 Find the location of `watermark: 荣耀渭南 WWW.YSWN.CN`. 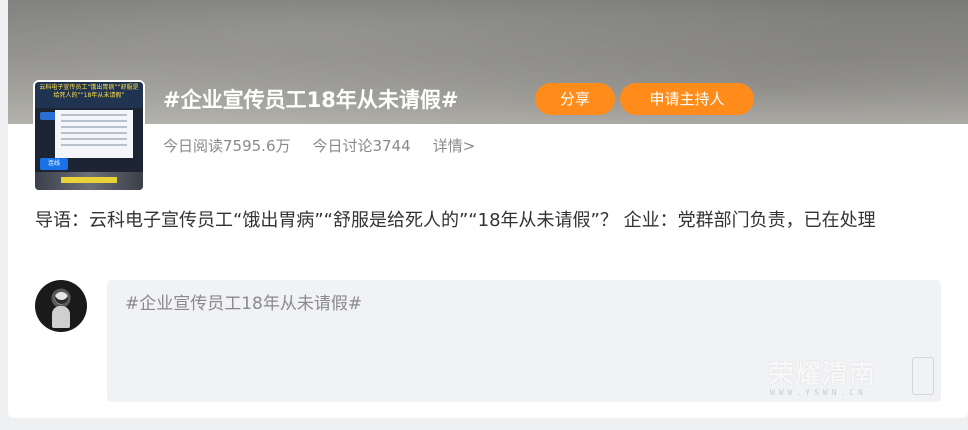

watermark: 荣耀渭南 WWW.YSWN.CN is located at coordinates (853, 378).